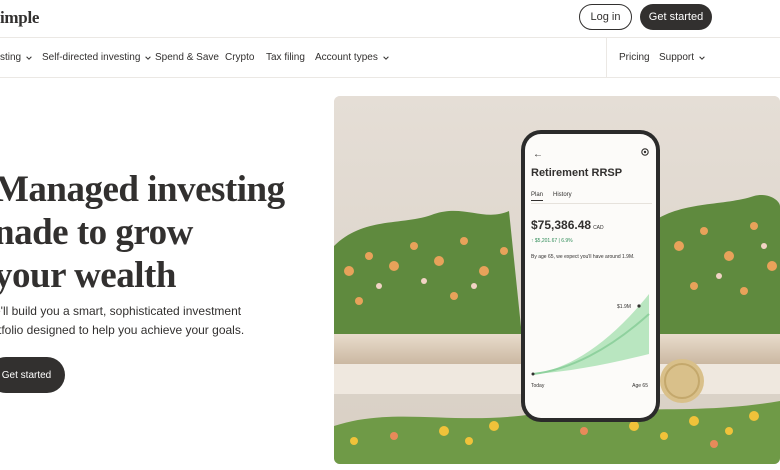 Image resolution: width=780 pixels, height=470 pixels. I want to click on nav-item-label: Account types, so click(346, 57).